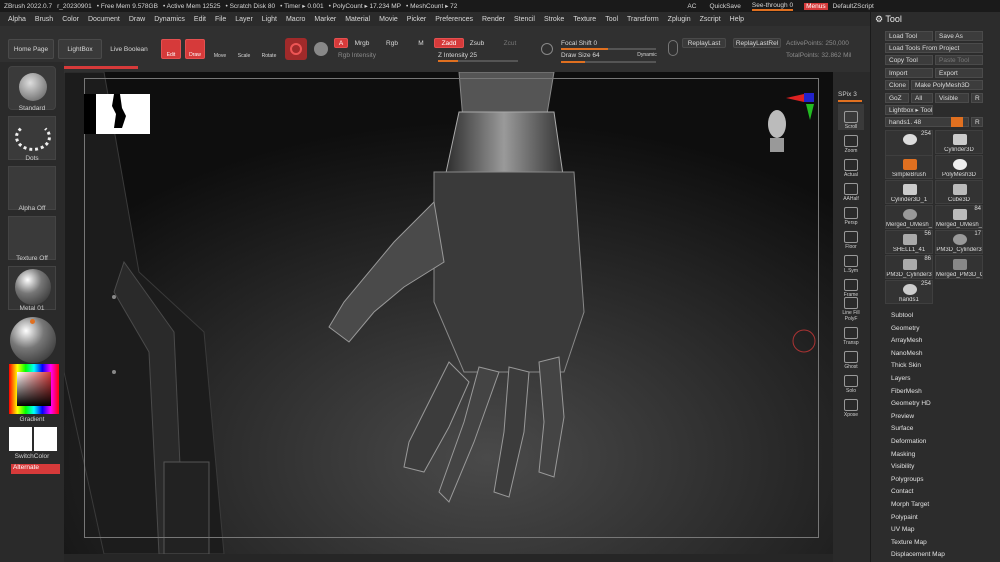 This screenshot has height=562, width=1000. I want to click on menu-document: Document, so click(104, 19).